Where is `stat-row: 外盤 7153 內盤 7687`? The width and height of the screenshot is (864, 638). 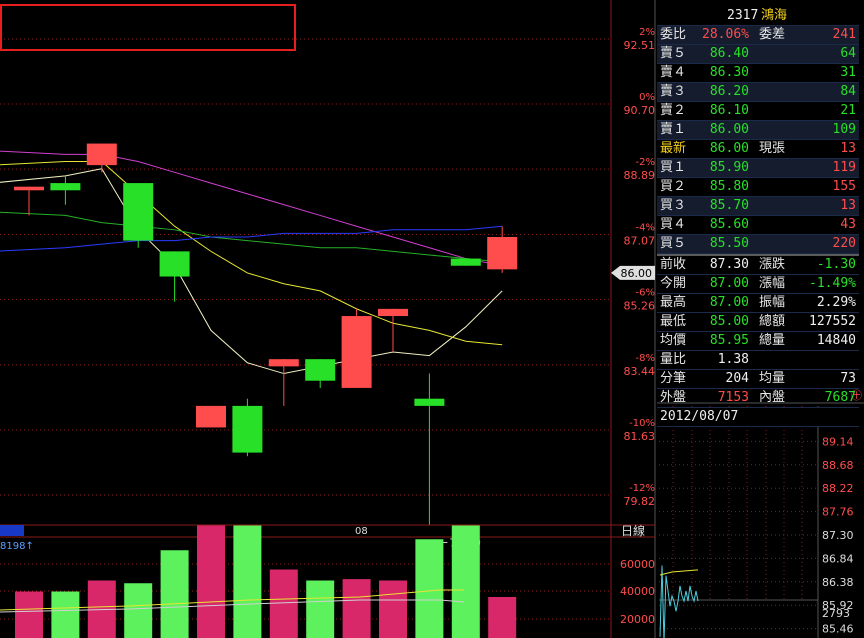
stat-row: 外盤 7153 內盤 7687 is located at coordinates (758, 398).